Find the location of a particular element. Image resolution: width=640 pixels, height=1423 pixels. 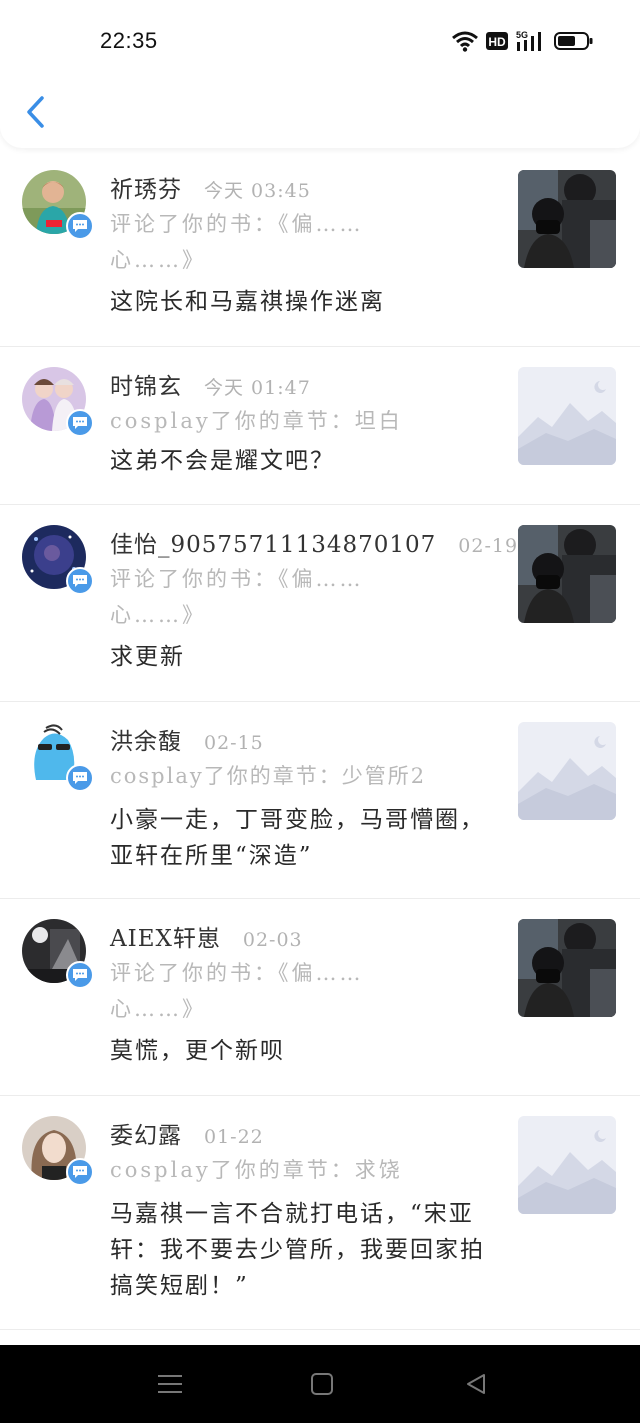

back-nav-button is located at coordinates (476, 1384).